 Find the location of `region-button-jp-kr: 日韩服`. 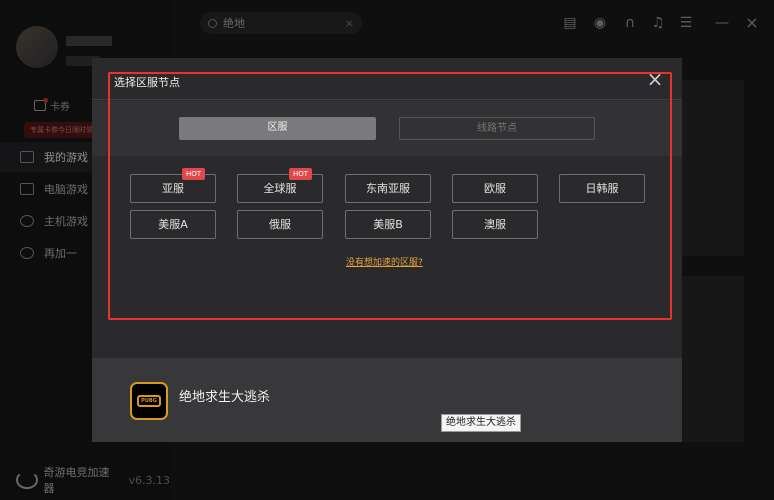

region-button-jp-kr: 日韩服 is located at coordinates (602, 188).